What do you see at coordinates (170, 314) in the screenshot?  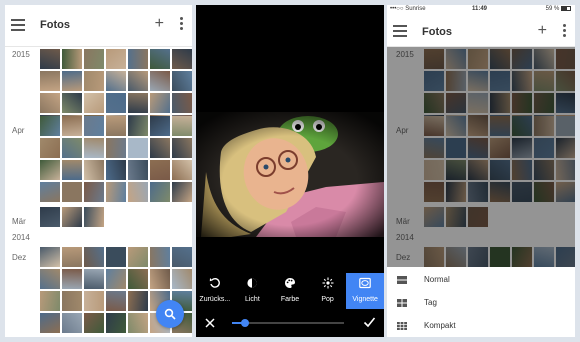 I see `search-fab` at bounding box center [170, 314].